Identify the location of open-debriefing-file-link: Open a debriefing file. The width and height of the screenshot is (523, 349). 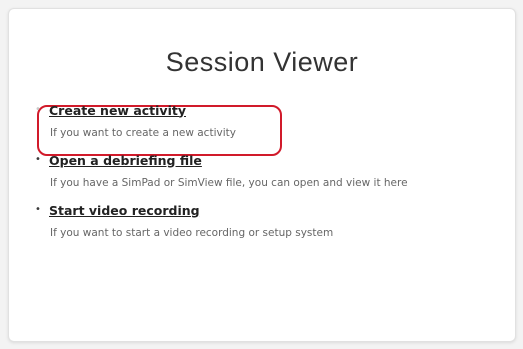
(125, 160).